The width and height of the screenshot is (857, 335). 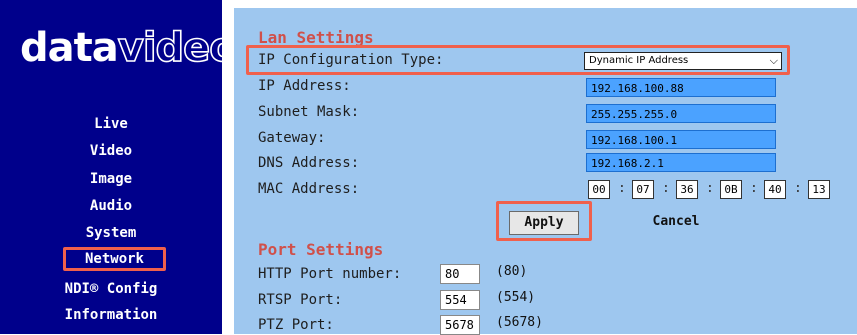 I want to click on mac-octet-3: 36, so click(x=687, y=189).